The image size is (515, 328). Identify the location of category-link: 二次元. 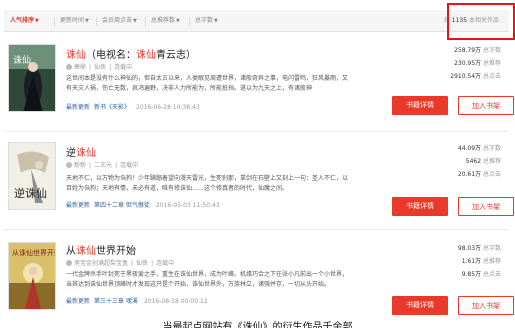
(103, 165).